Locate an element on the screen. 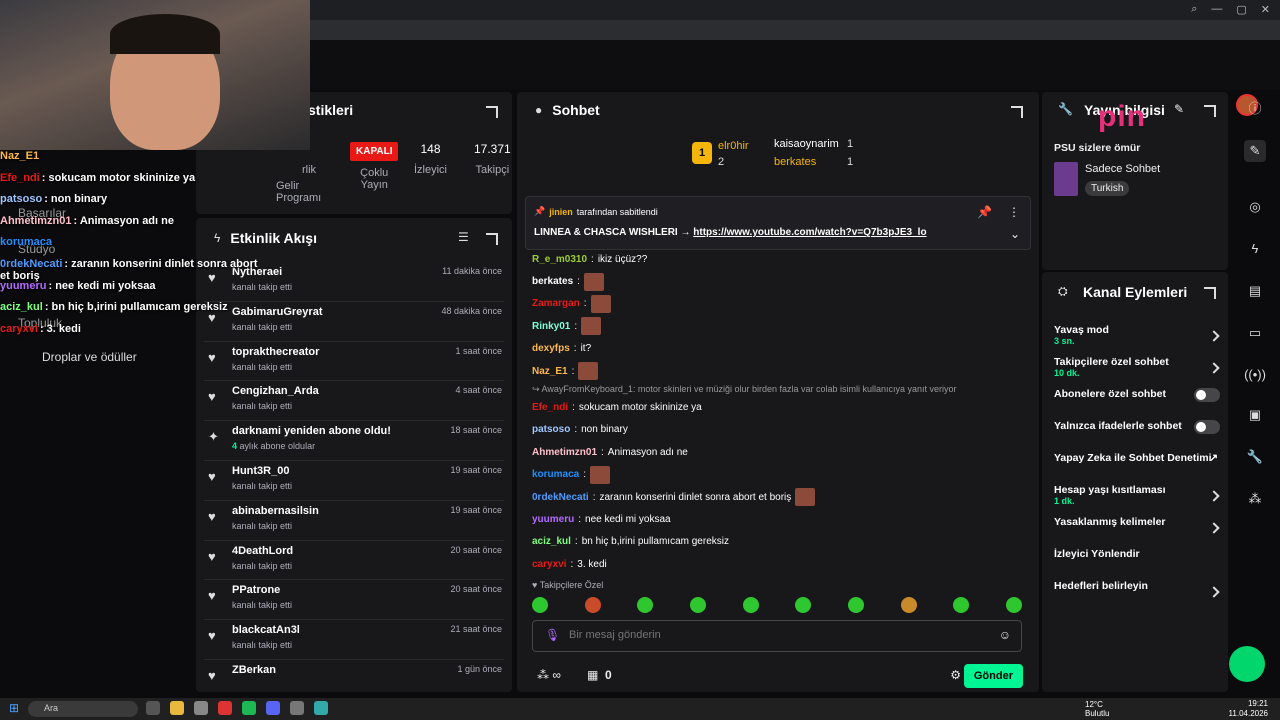 The width and height of the screenshot is (1280, 720). filter-icon: ☰ is located at coordinates (463, 237).